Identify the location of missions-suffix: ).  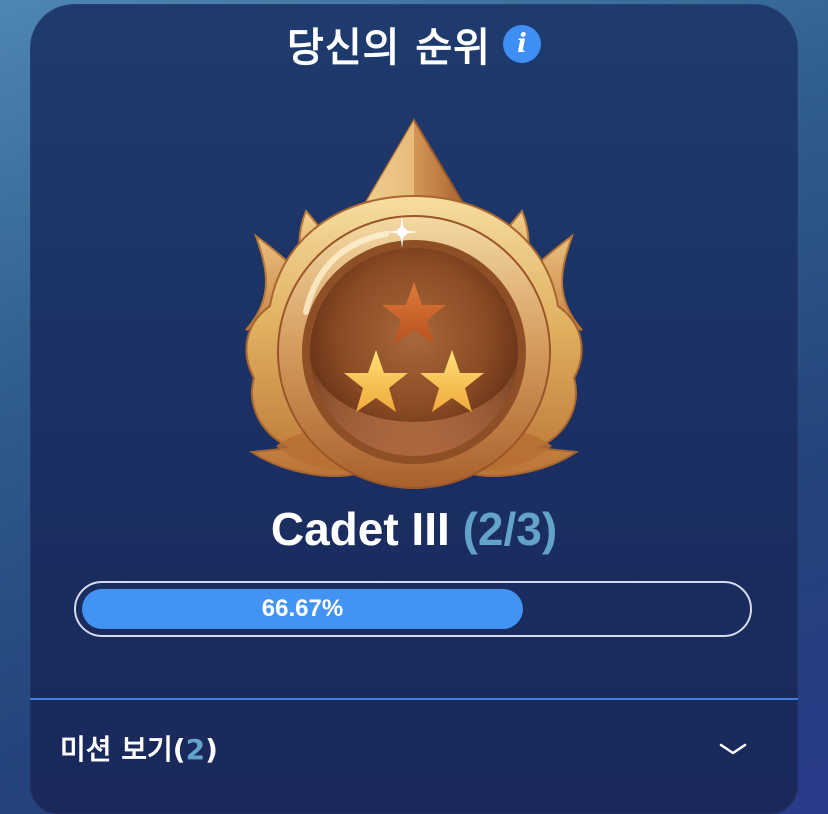
(211, 749).